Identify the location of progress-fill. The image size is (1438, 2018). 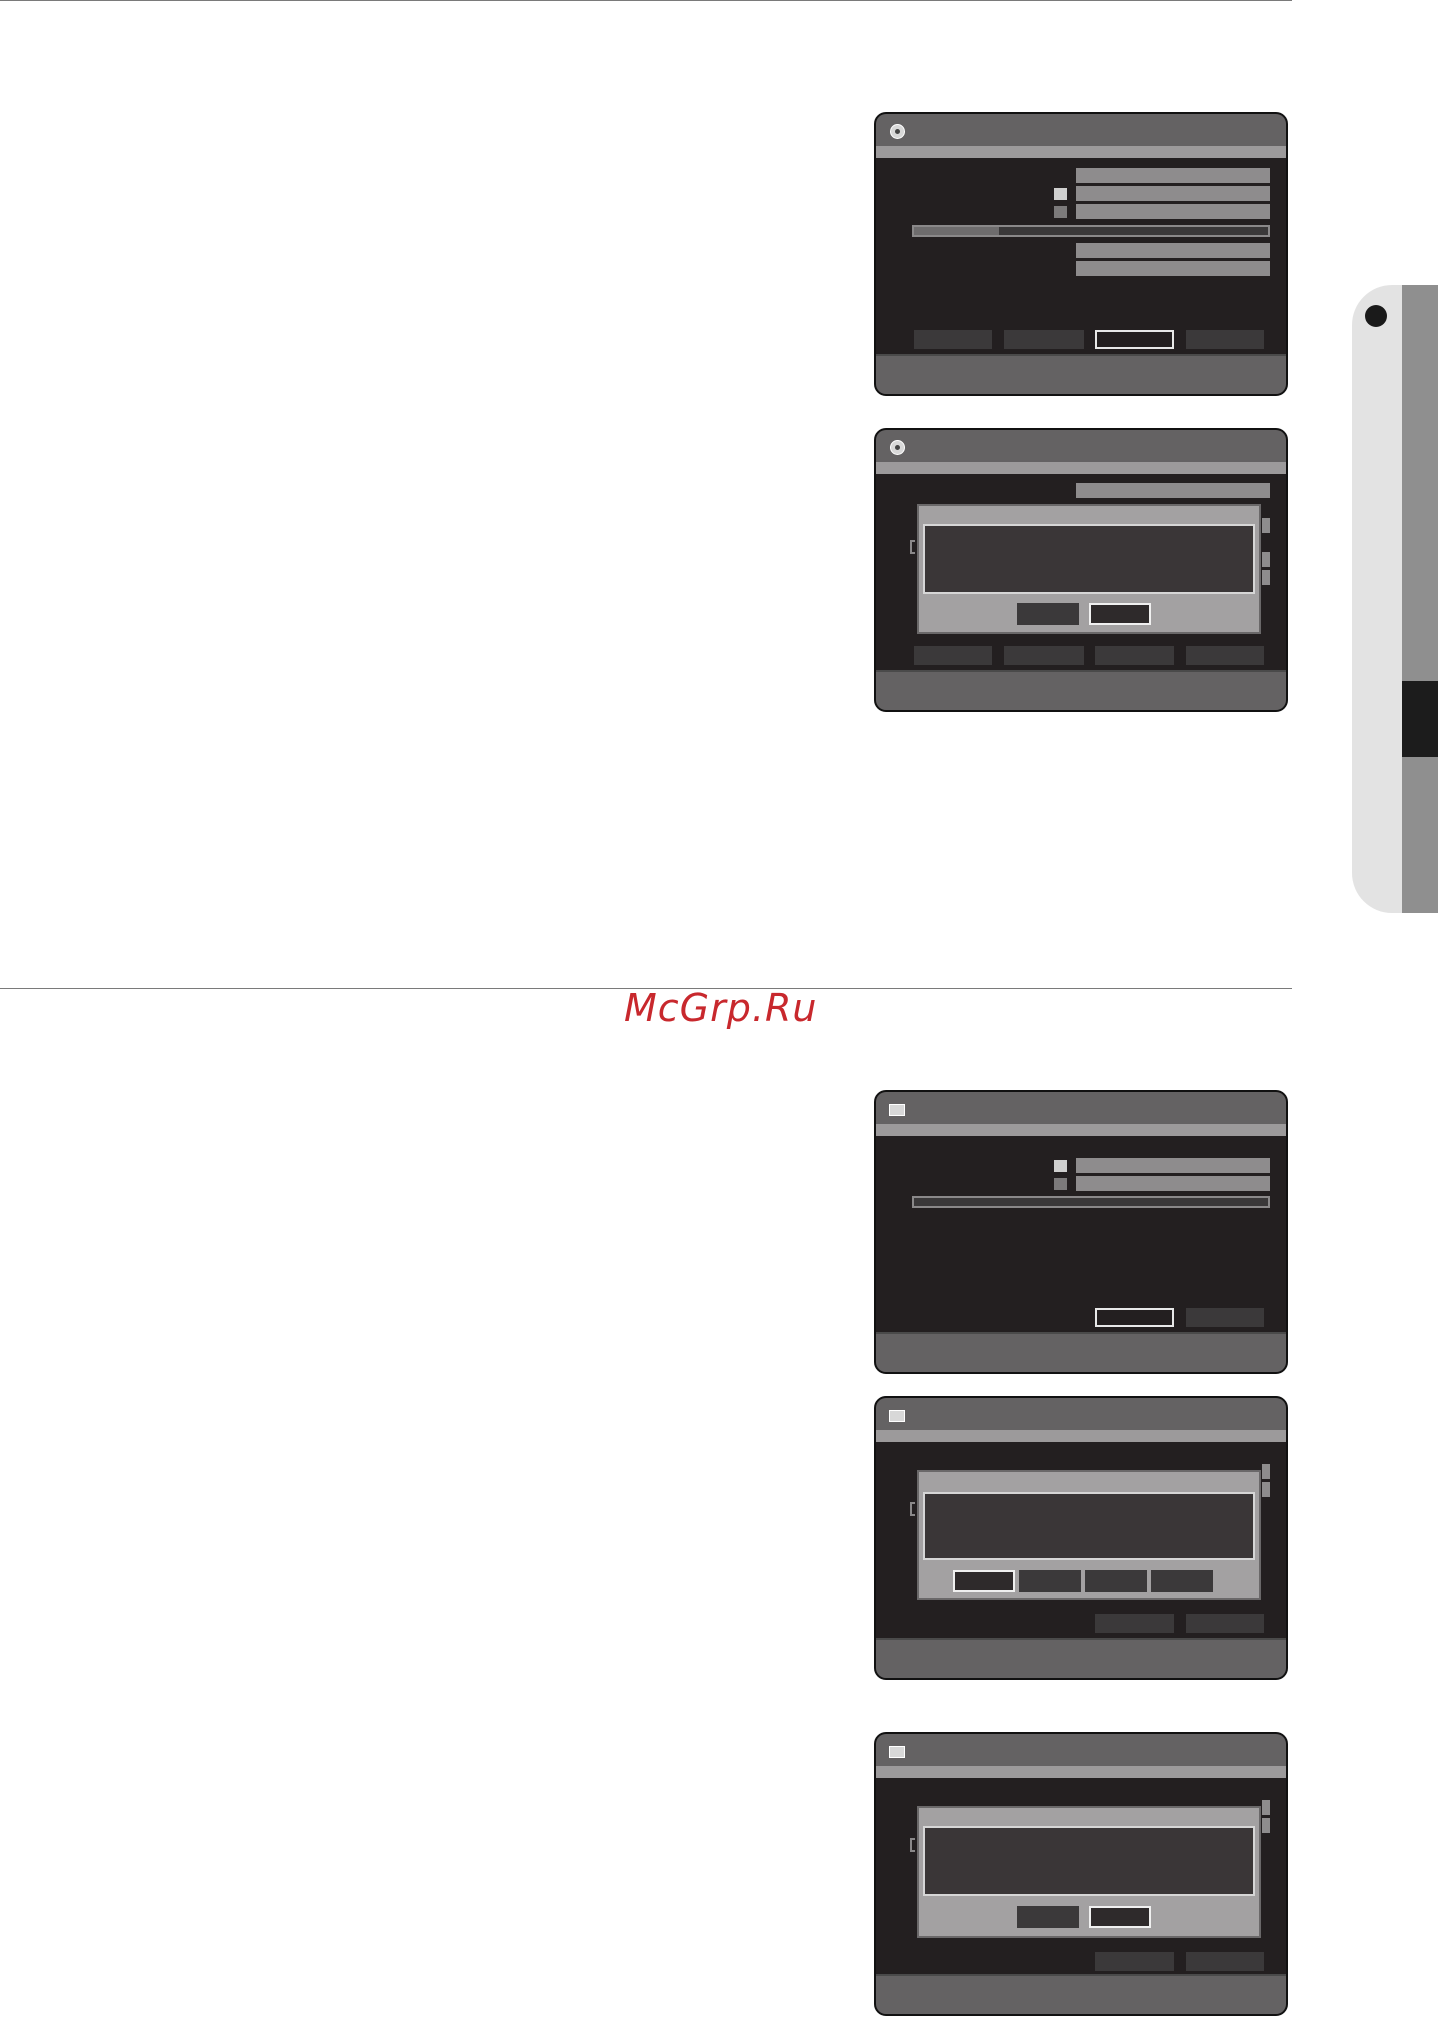
(956, 231).